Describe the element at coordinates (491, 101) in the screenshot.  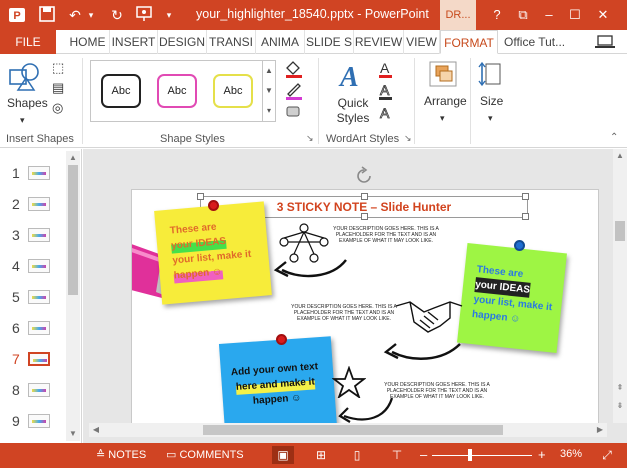
I see `size-label: Size` at that location.